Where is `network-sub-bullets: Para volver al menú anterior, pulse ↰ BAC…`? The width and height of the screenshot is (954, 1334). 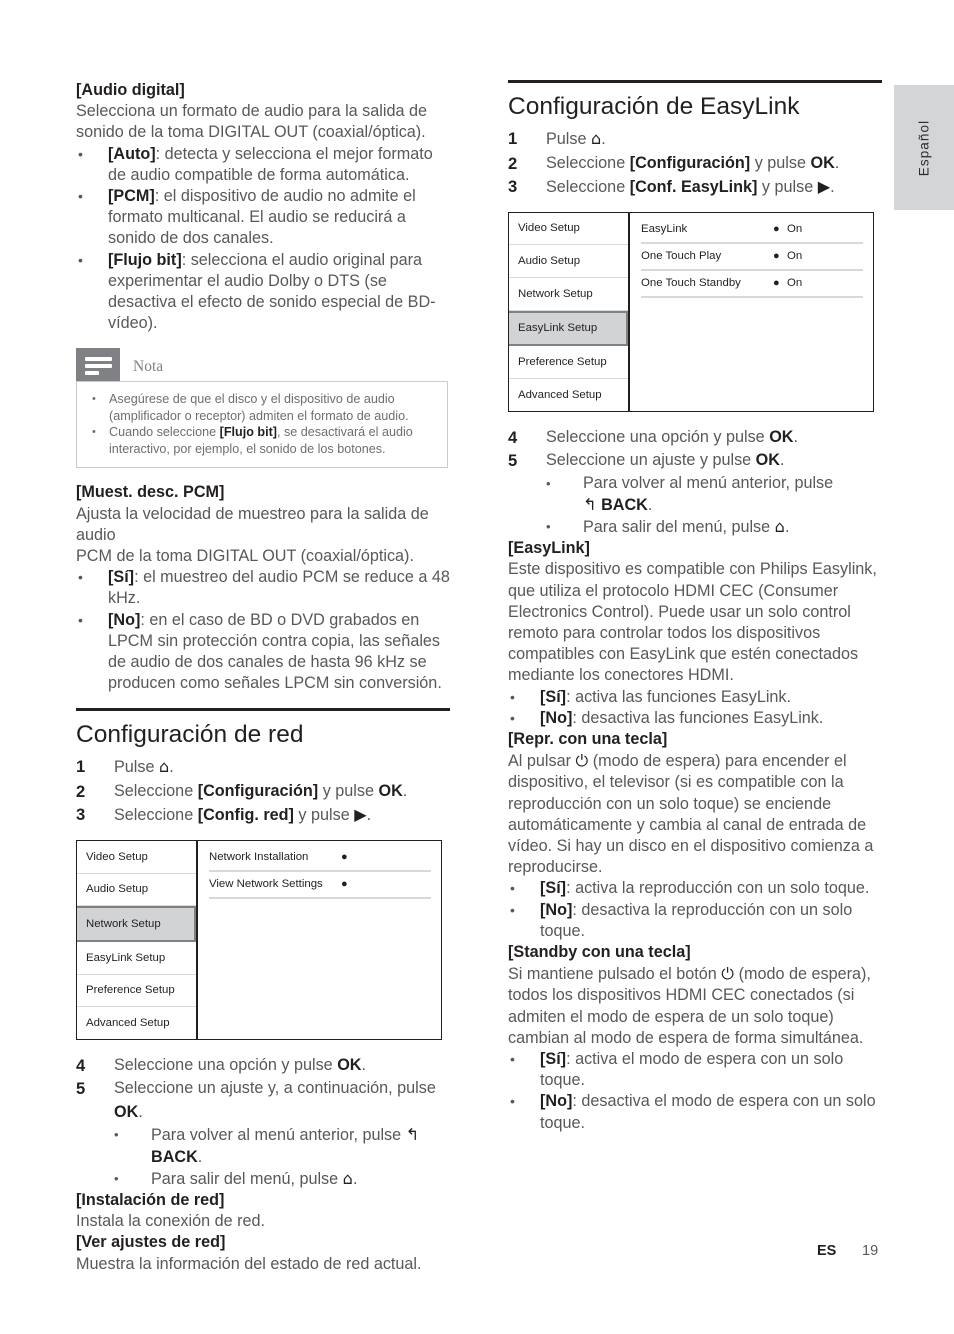
network-sub-bullets: Para volver al menú anterior, pulse ↰ BAC… is located at coordinates (282, 1157).